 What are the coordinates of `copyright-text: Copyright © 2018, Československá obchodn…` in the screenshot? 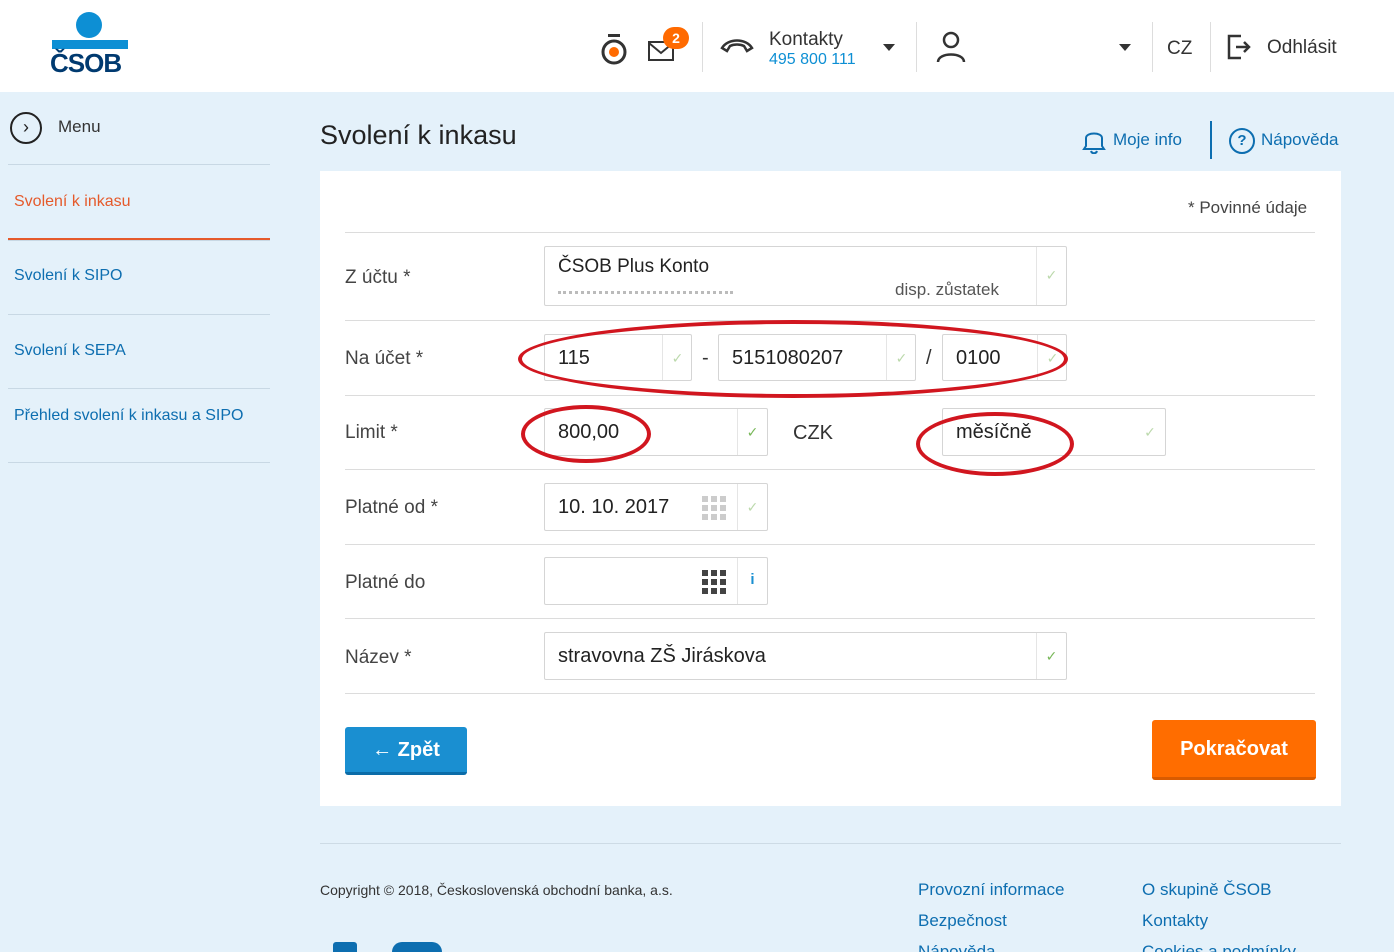 It's located at (496, 890).